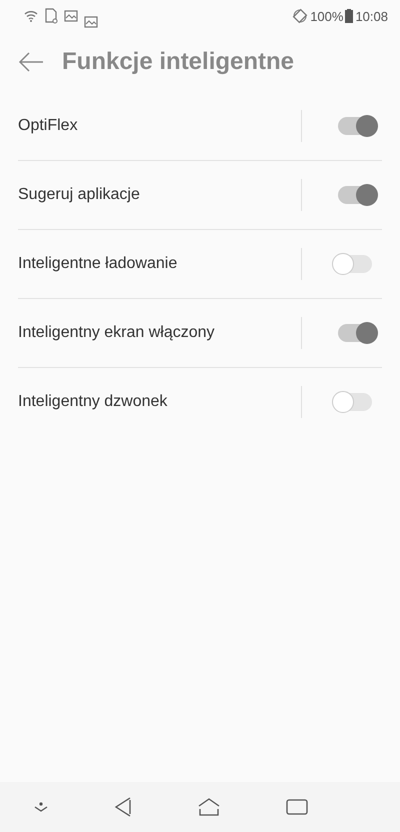 The height and width of the screenshot is (832, 400). Describe the element at coordinates (48, 126) in the screenshot. I see `setting-label: OptiFlex` at that location.